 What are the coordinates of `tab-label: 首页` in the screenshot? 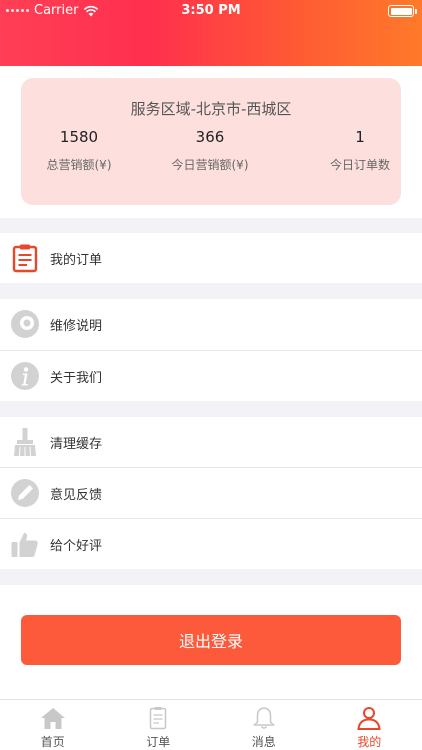 It's located at (52, 742).